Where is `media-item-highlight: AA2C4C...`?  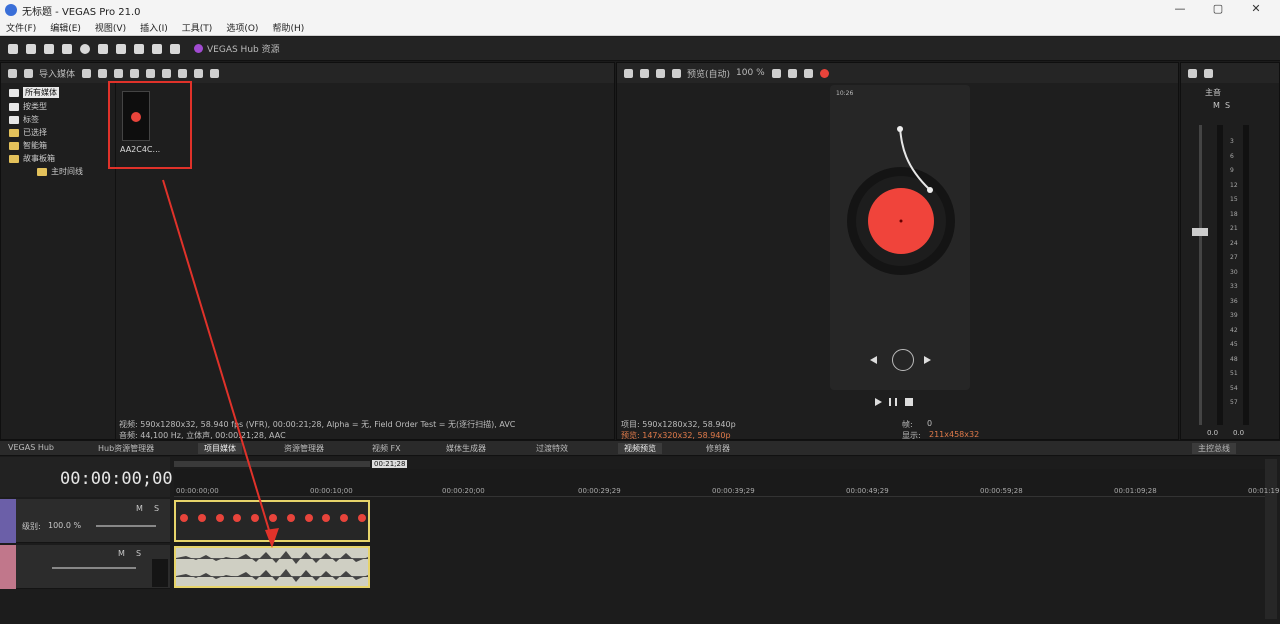
media-item-highlight: AA2C4C... is located at coordinates (150, 125).